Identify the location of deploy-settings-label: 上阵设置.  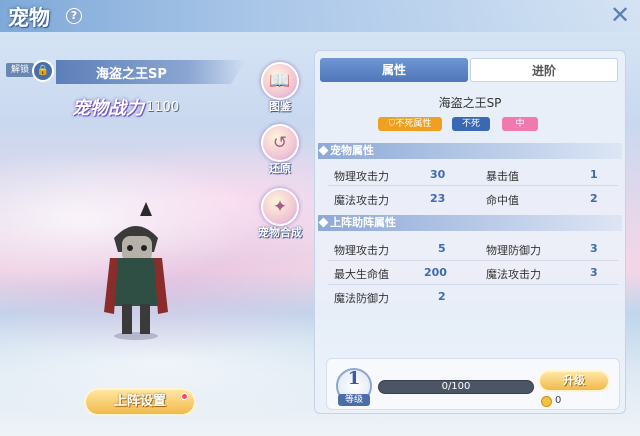
(139, 401).